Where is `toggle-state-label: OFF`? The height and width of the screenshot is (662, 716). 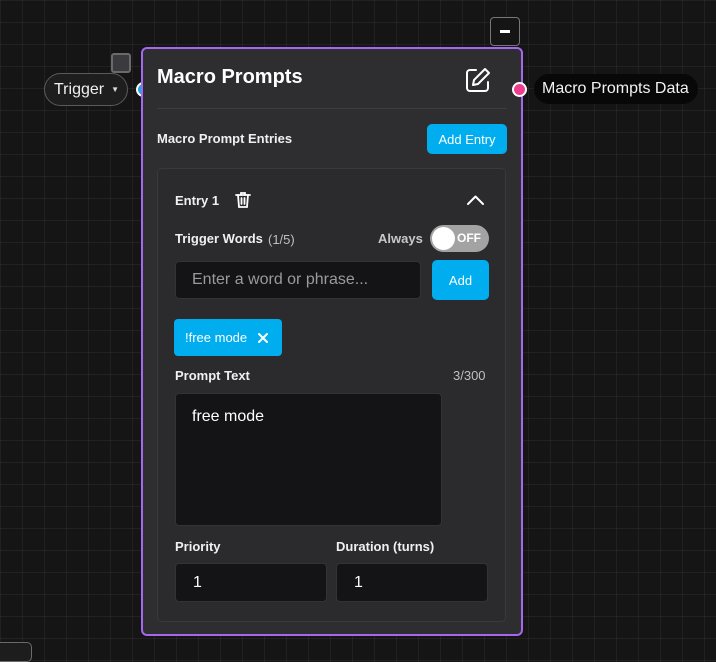 toggle-state-label: OFF is located at coordinates (469, 238).